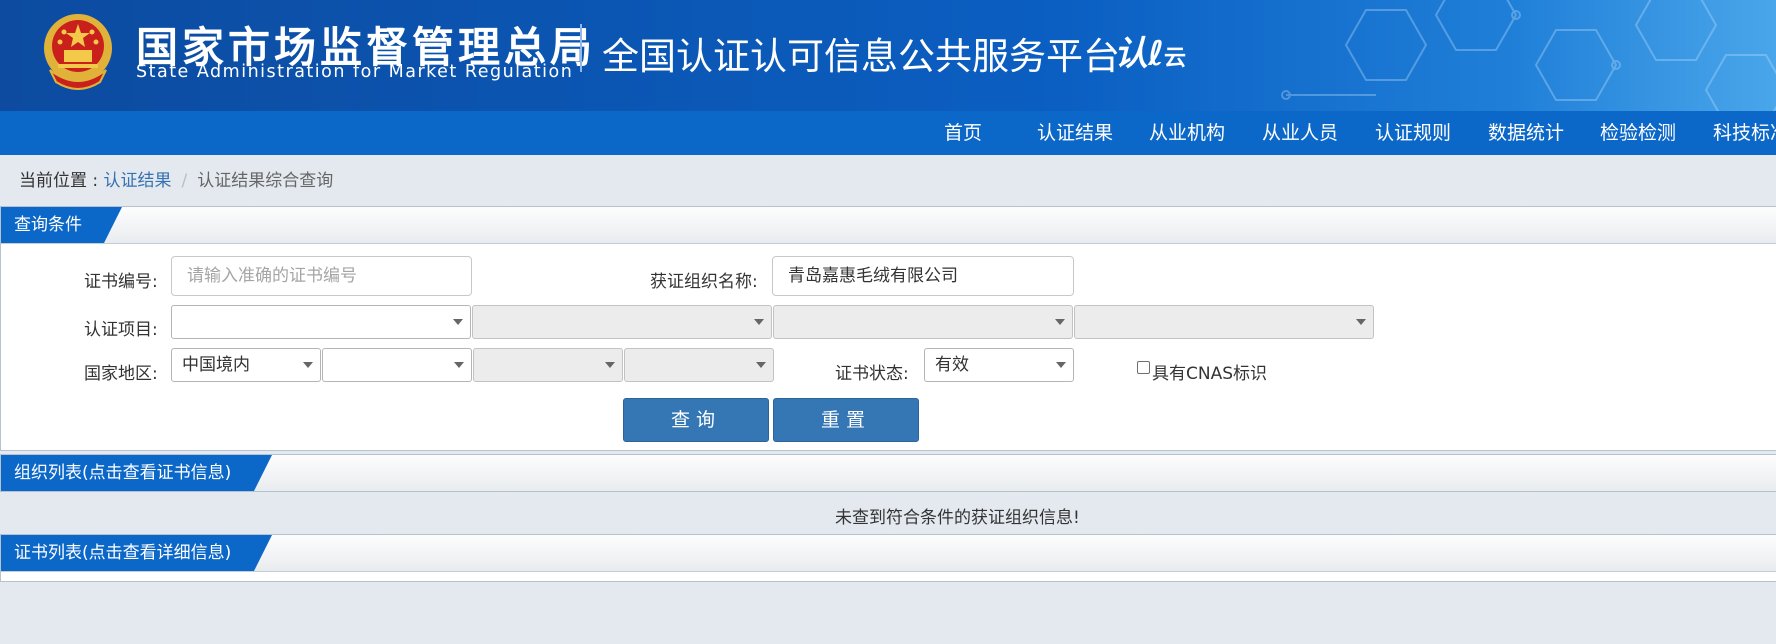 The image size is (1776, 644). I want to click on region-select-city, so click(548, 365).